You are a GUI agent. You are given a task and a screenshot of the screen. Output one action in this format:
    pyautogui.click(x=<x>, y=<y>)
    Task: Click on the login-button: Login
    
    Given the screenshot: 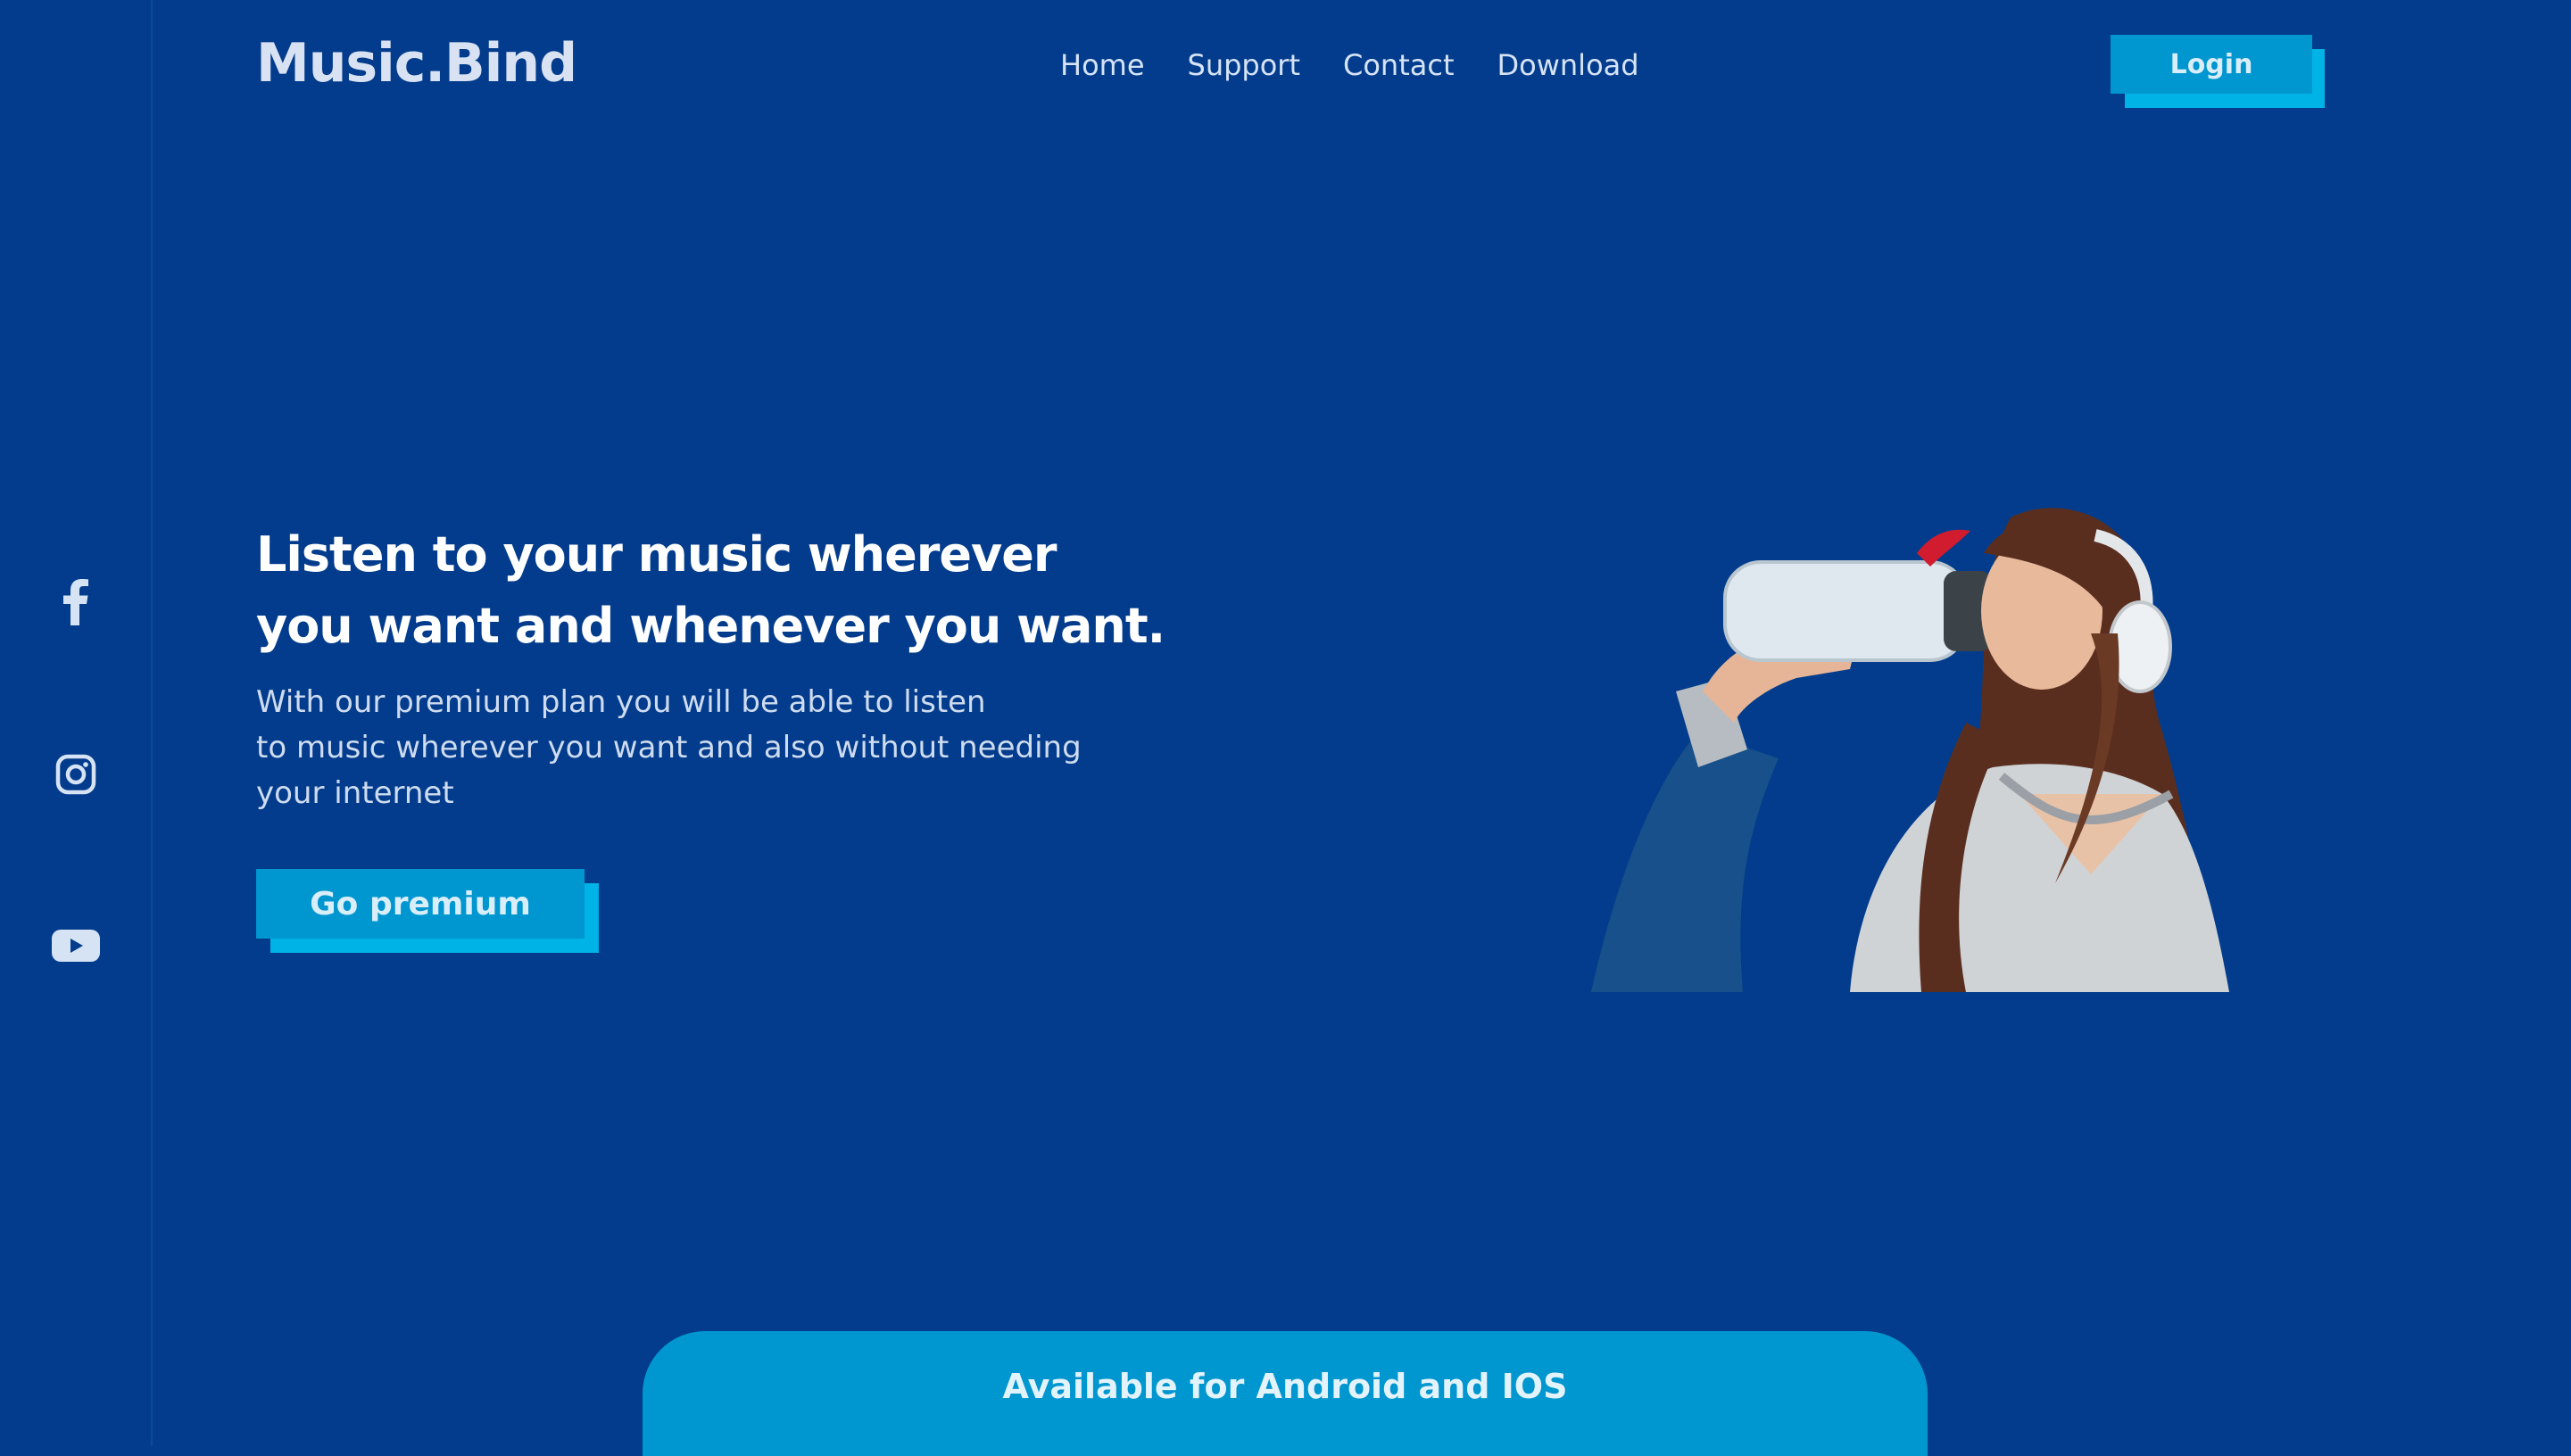 What is the action you would take?
    pyautogui.click(x=2211, y=64)
    